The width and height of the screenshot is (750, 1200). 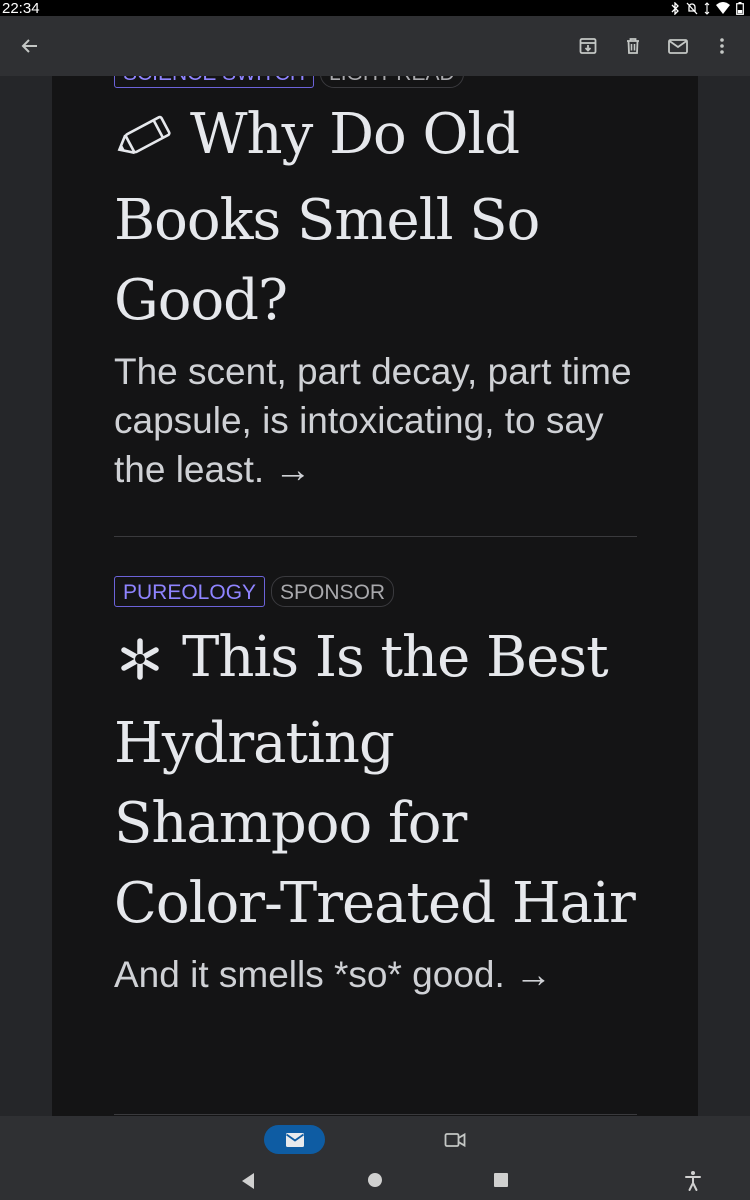 I want to click on article-tags: SCIENCE SWITCH LIGHT READ, so click(x=375, y=82).